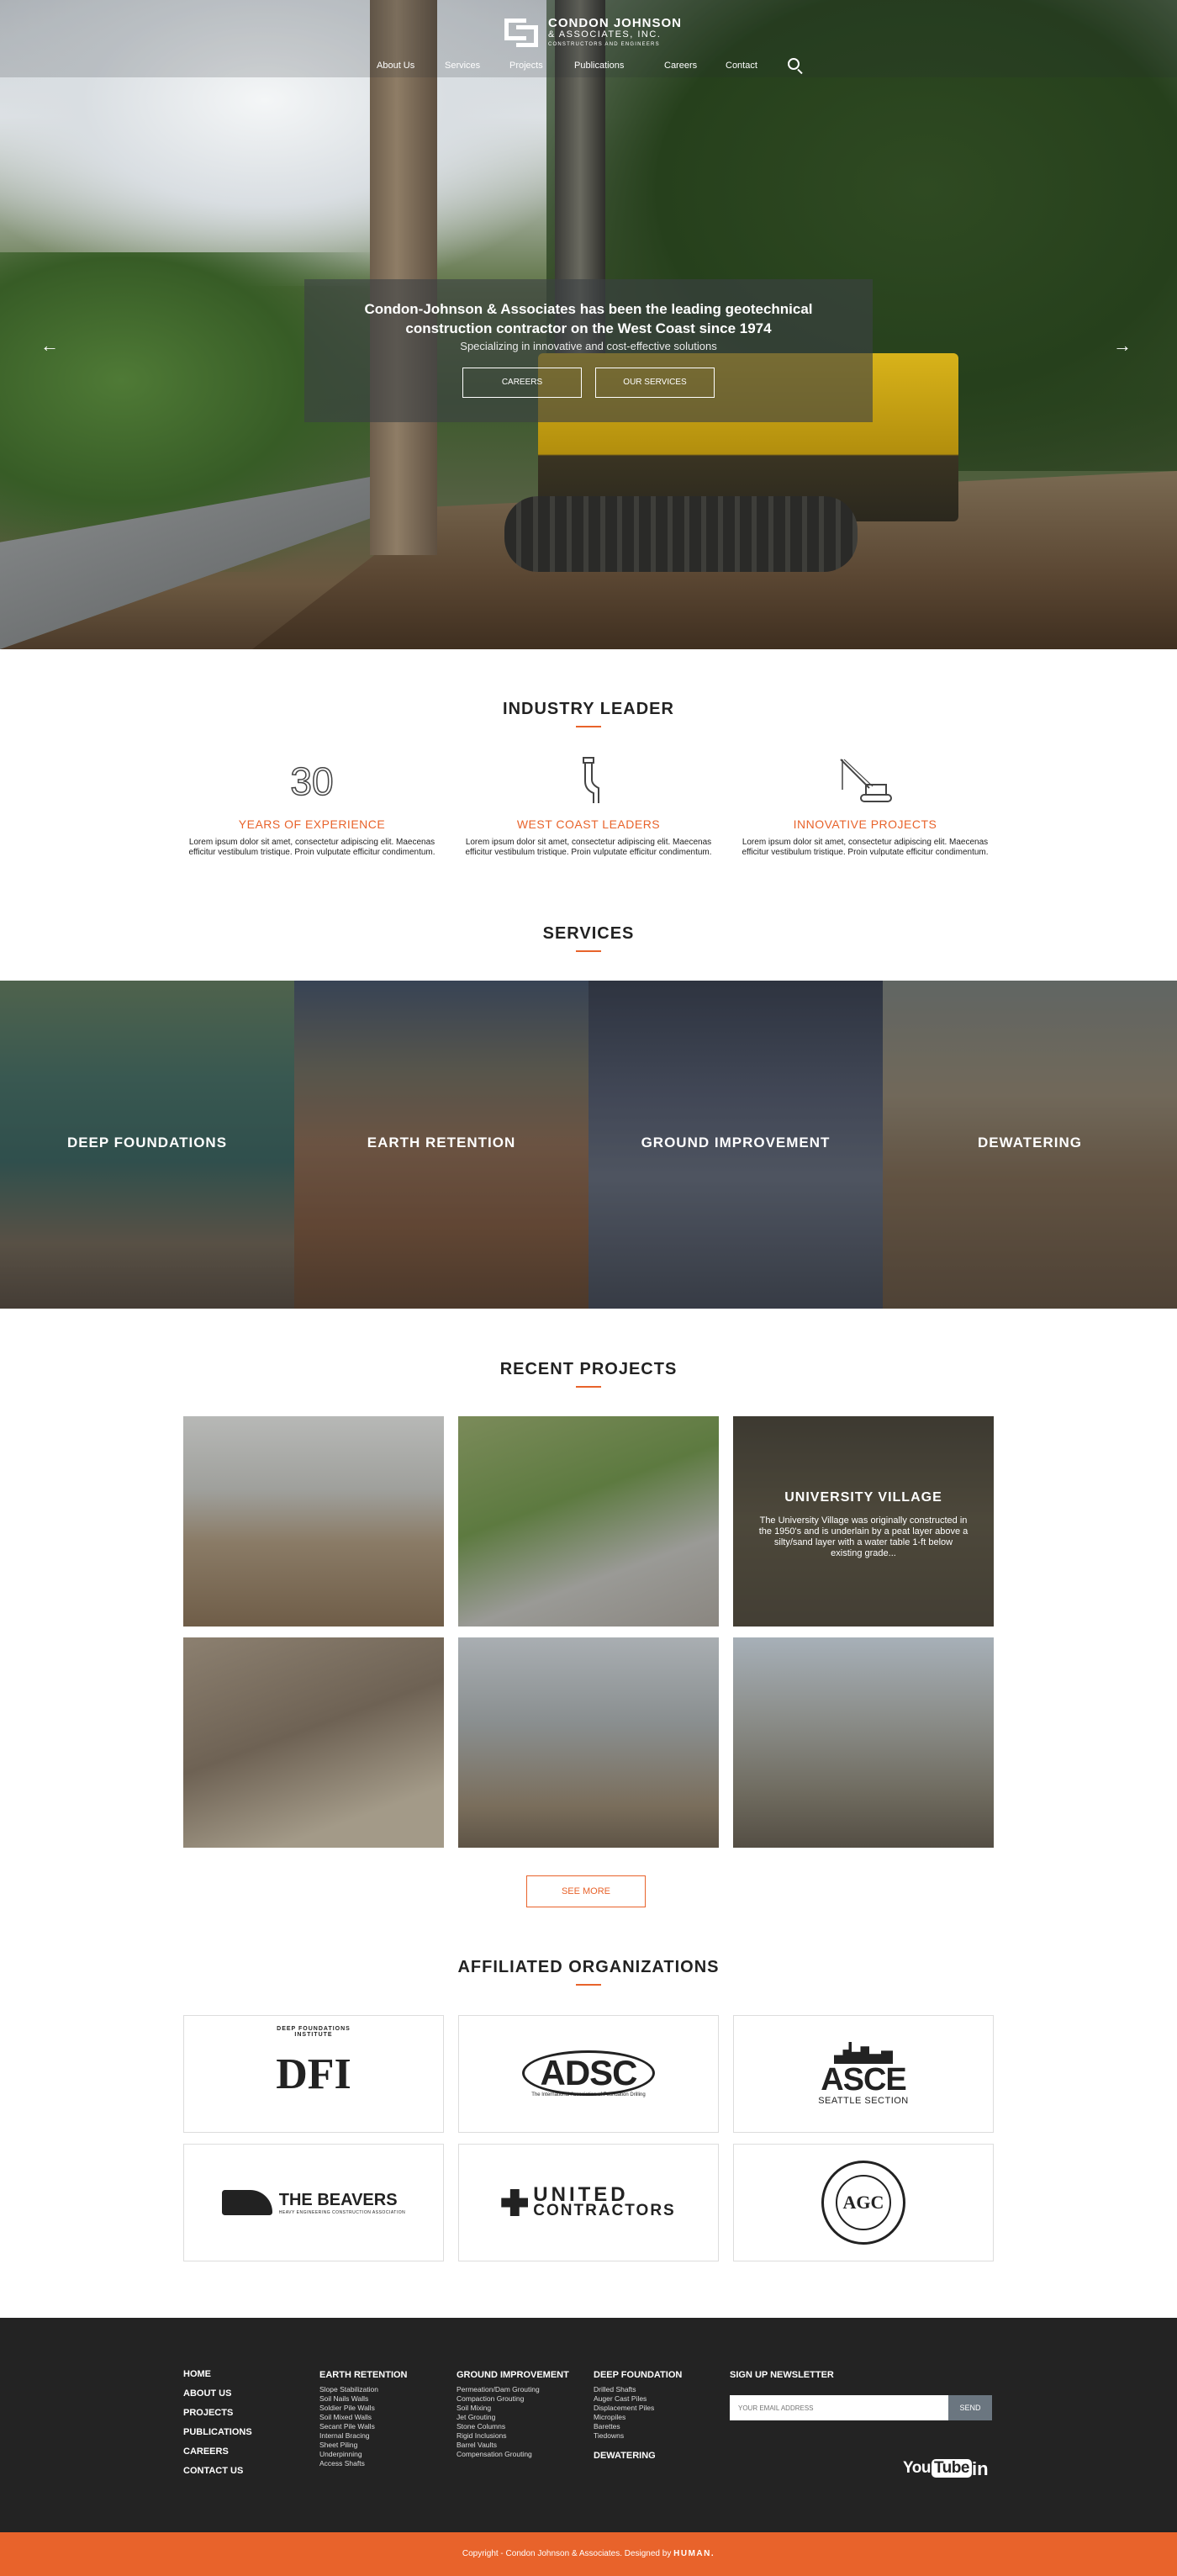 This screenshot has height=2576, width=1177. What do you see at coordinates (970, 2407) in the screenshot?
I see `newsletter-send-button: SEND` at bounding box center [970, 2407].